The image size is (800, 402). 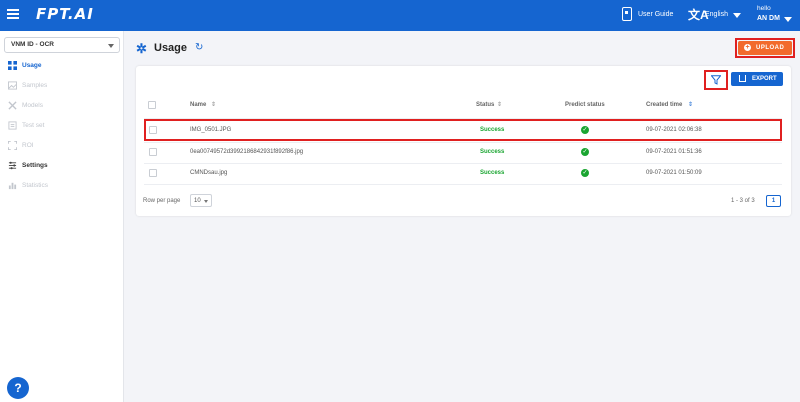 What do you see at coordinates (199, 47) in the screenshot?
I see `refresh-icon: ↻` at bounding box center [199, 47].